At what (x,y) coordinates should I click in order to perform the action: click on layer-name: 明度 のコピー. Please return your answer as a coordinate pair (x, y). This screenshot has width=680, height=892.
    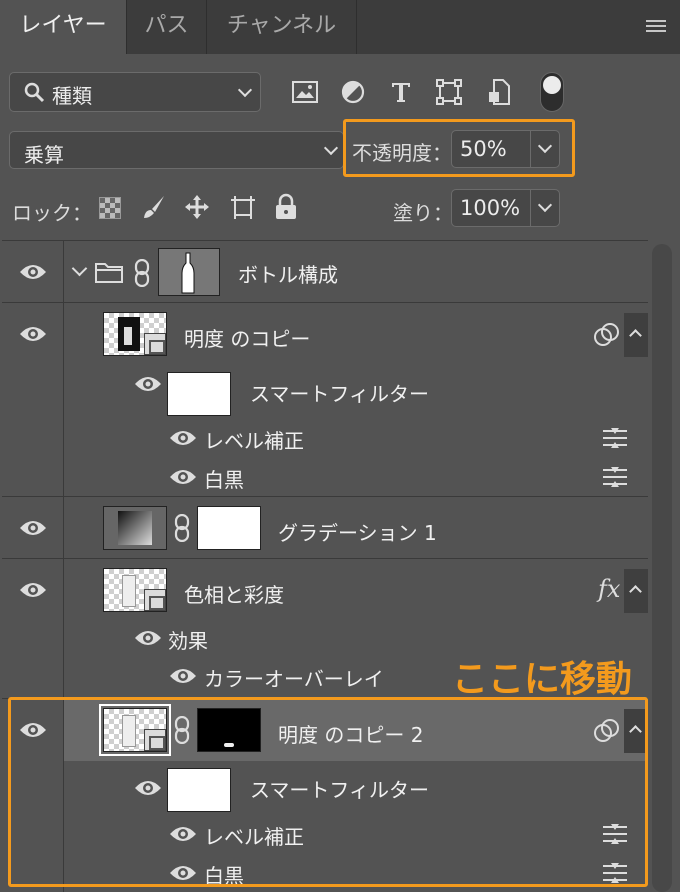
    Looking at the image, I should click on (247, 339).